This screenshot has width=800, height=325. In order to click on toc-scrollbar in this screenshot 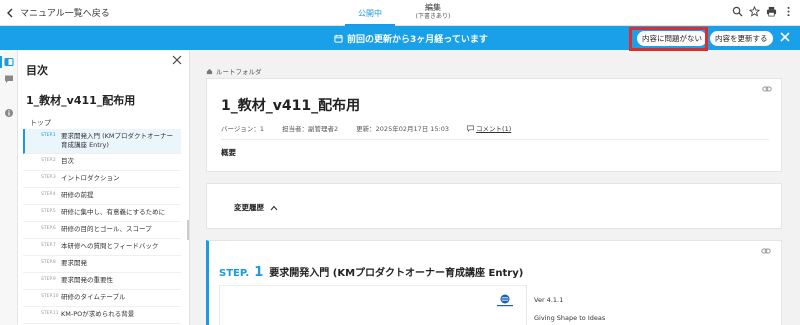, I will do `click(188, 230)`.